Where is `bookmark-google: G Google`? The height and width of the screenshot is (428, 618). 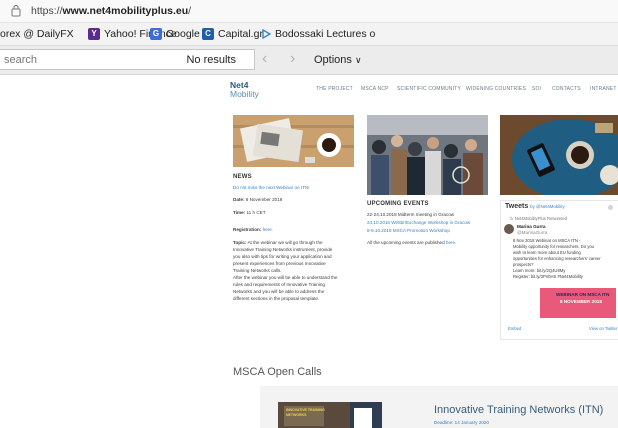 bookmark-google: G Google is located at coordinates (175, 34).